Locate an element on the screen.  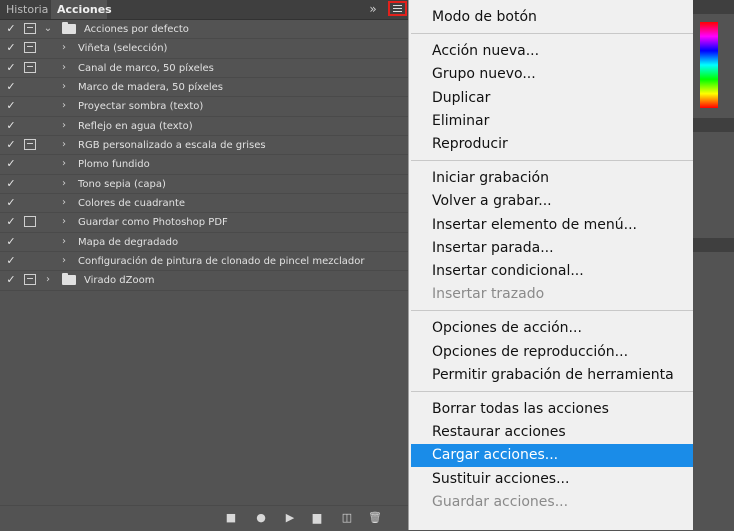
tab-historia: Historia is located at coordinates (25, 9).